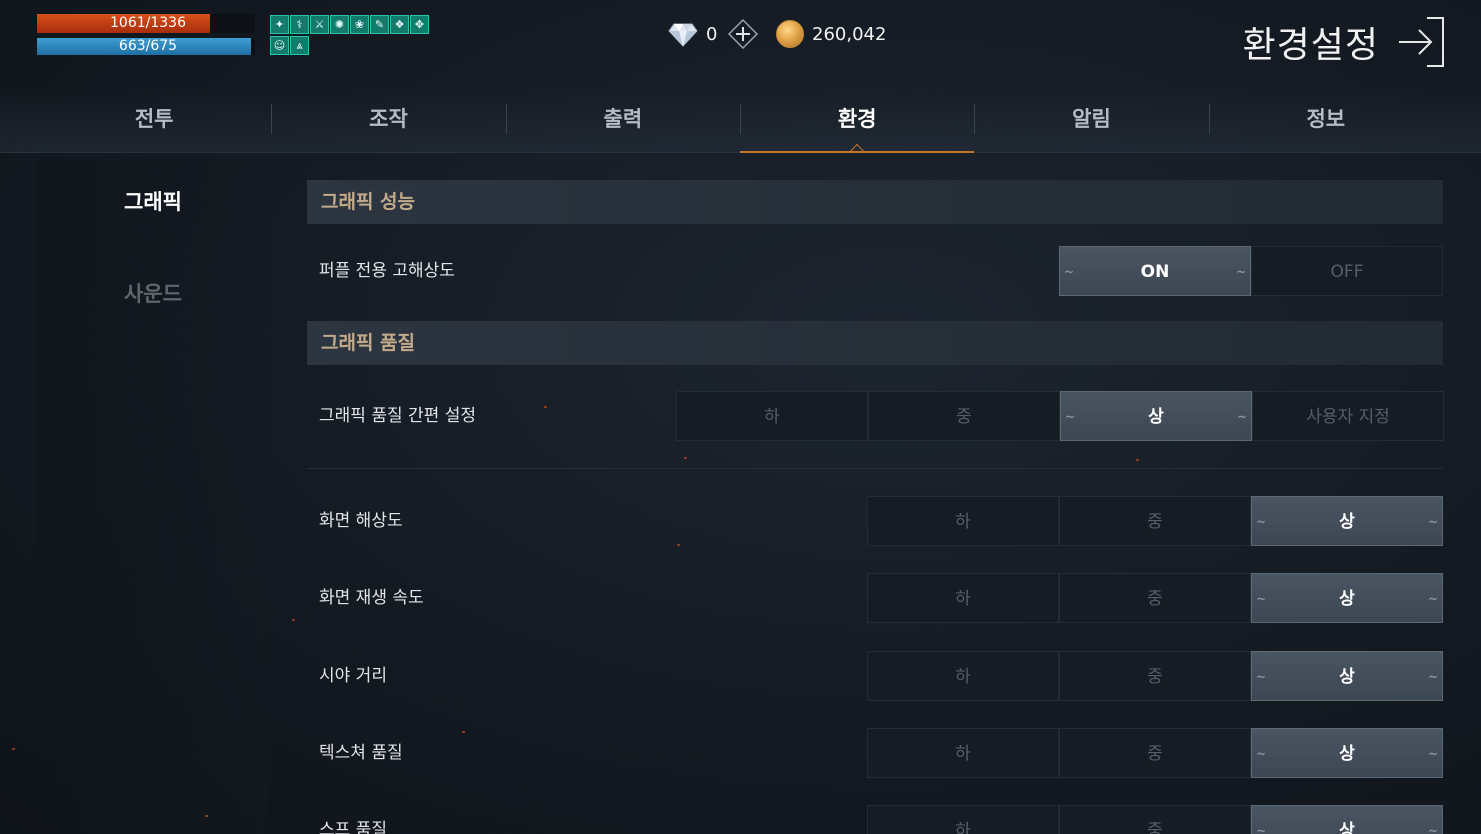 This screenshot has height=834, width=1481. Describe the element at coordinates (353, 676) in the screenshot. I see `setting-label: 시야 거리` at that location.